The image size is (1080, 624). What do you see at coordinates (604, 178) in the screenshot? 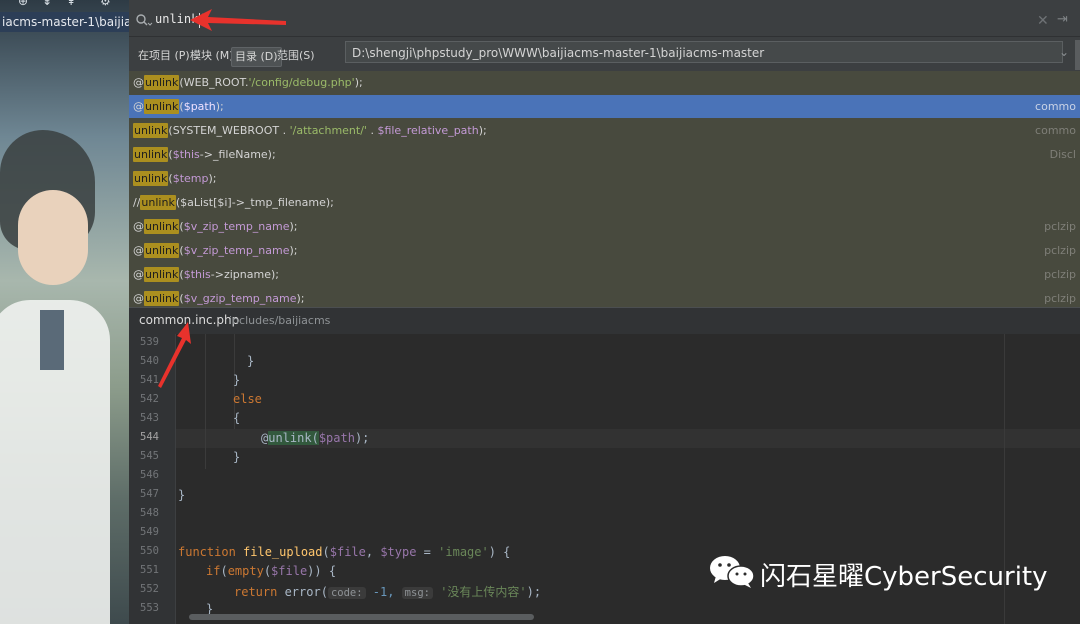
I see `result-row: unlink($temp);` at bounding box center [604, 178].